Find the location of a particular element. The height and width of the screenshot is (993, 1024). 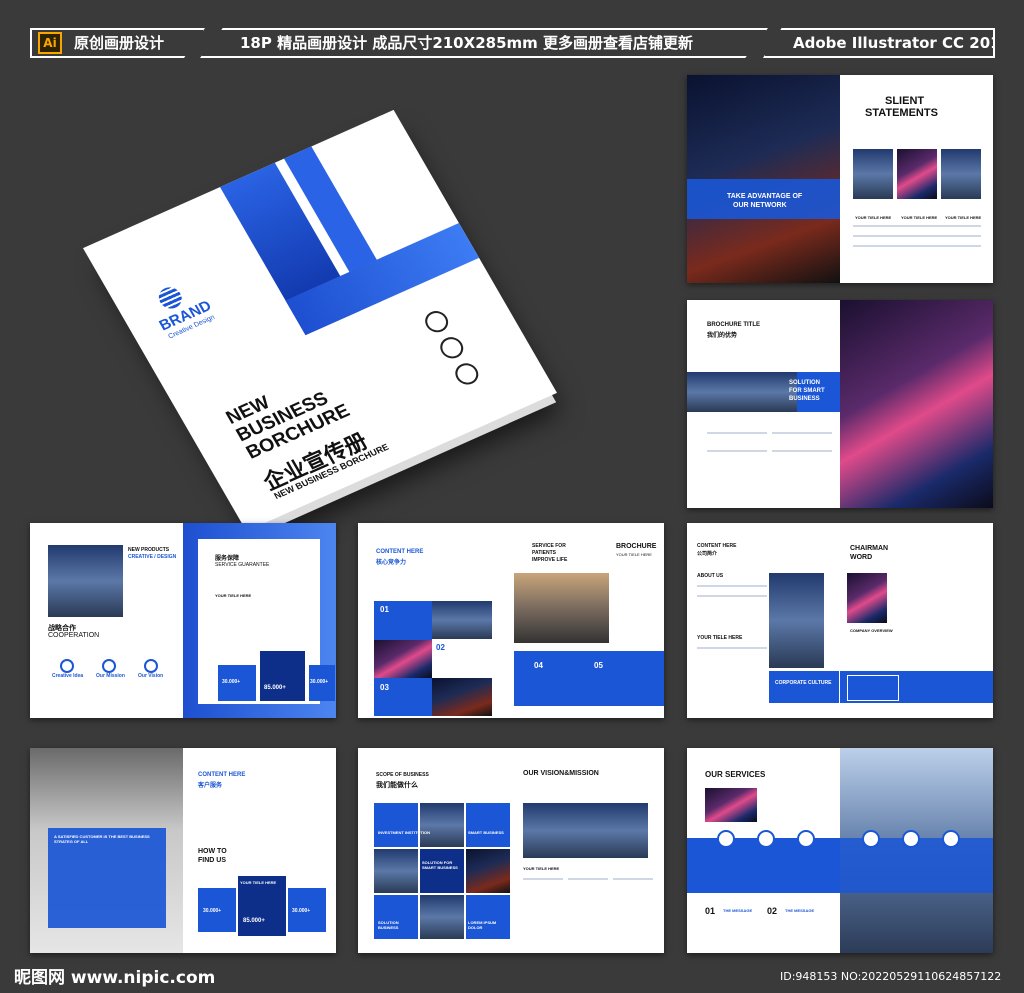

your-title-label: YOUR TIELE HERE is located at coordinates (720, 638).